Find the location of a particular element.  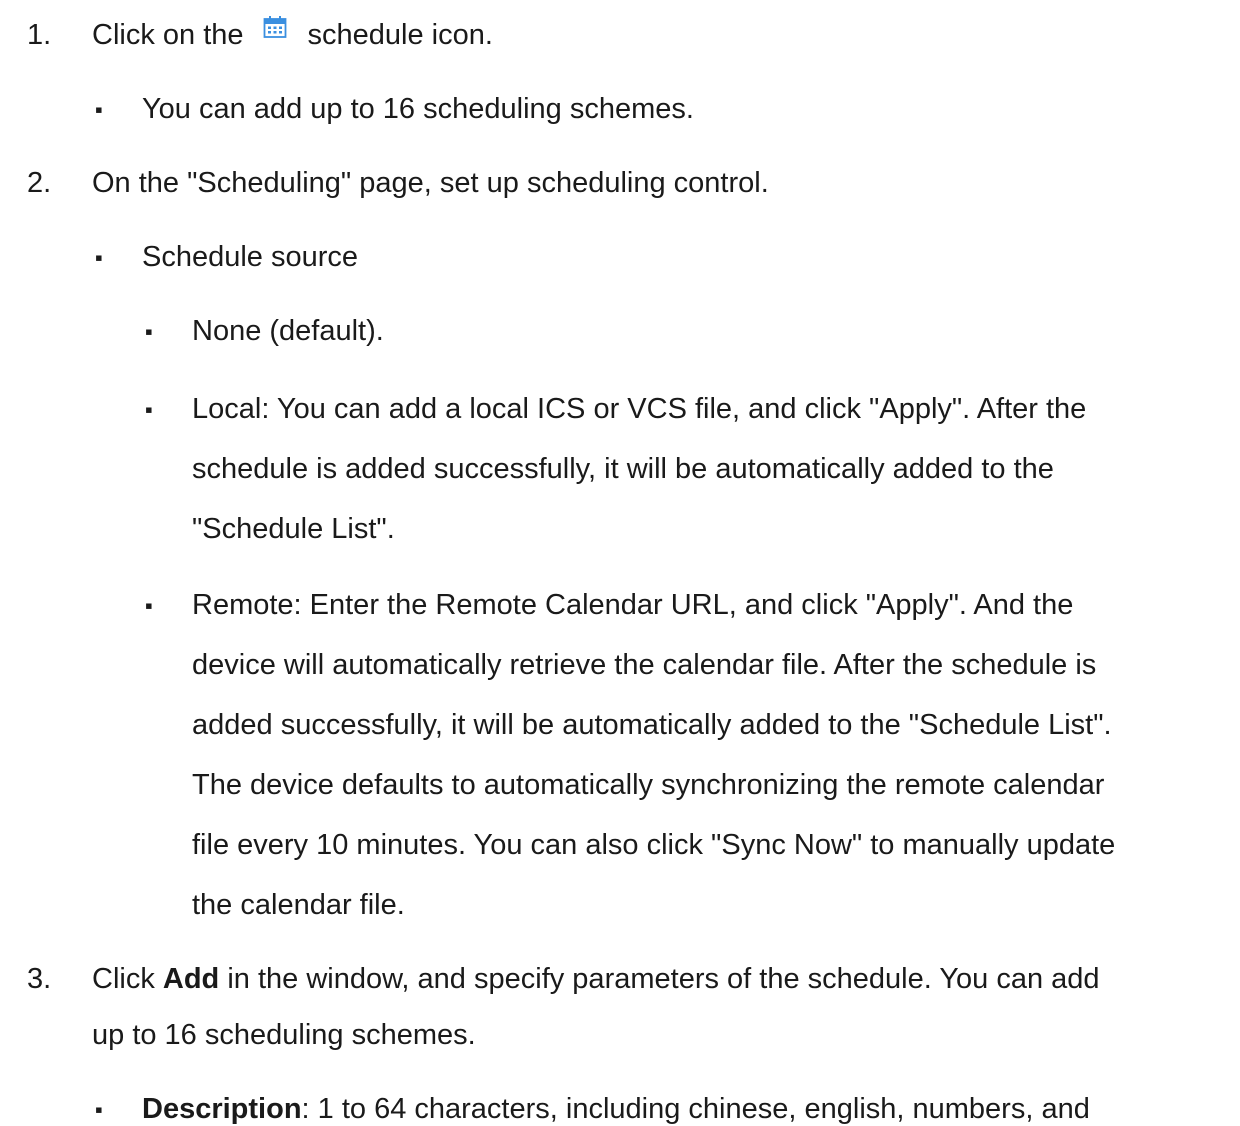

source-local-line-3: "Schedule List". is located at coordinates (293, 529).